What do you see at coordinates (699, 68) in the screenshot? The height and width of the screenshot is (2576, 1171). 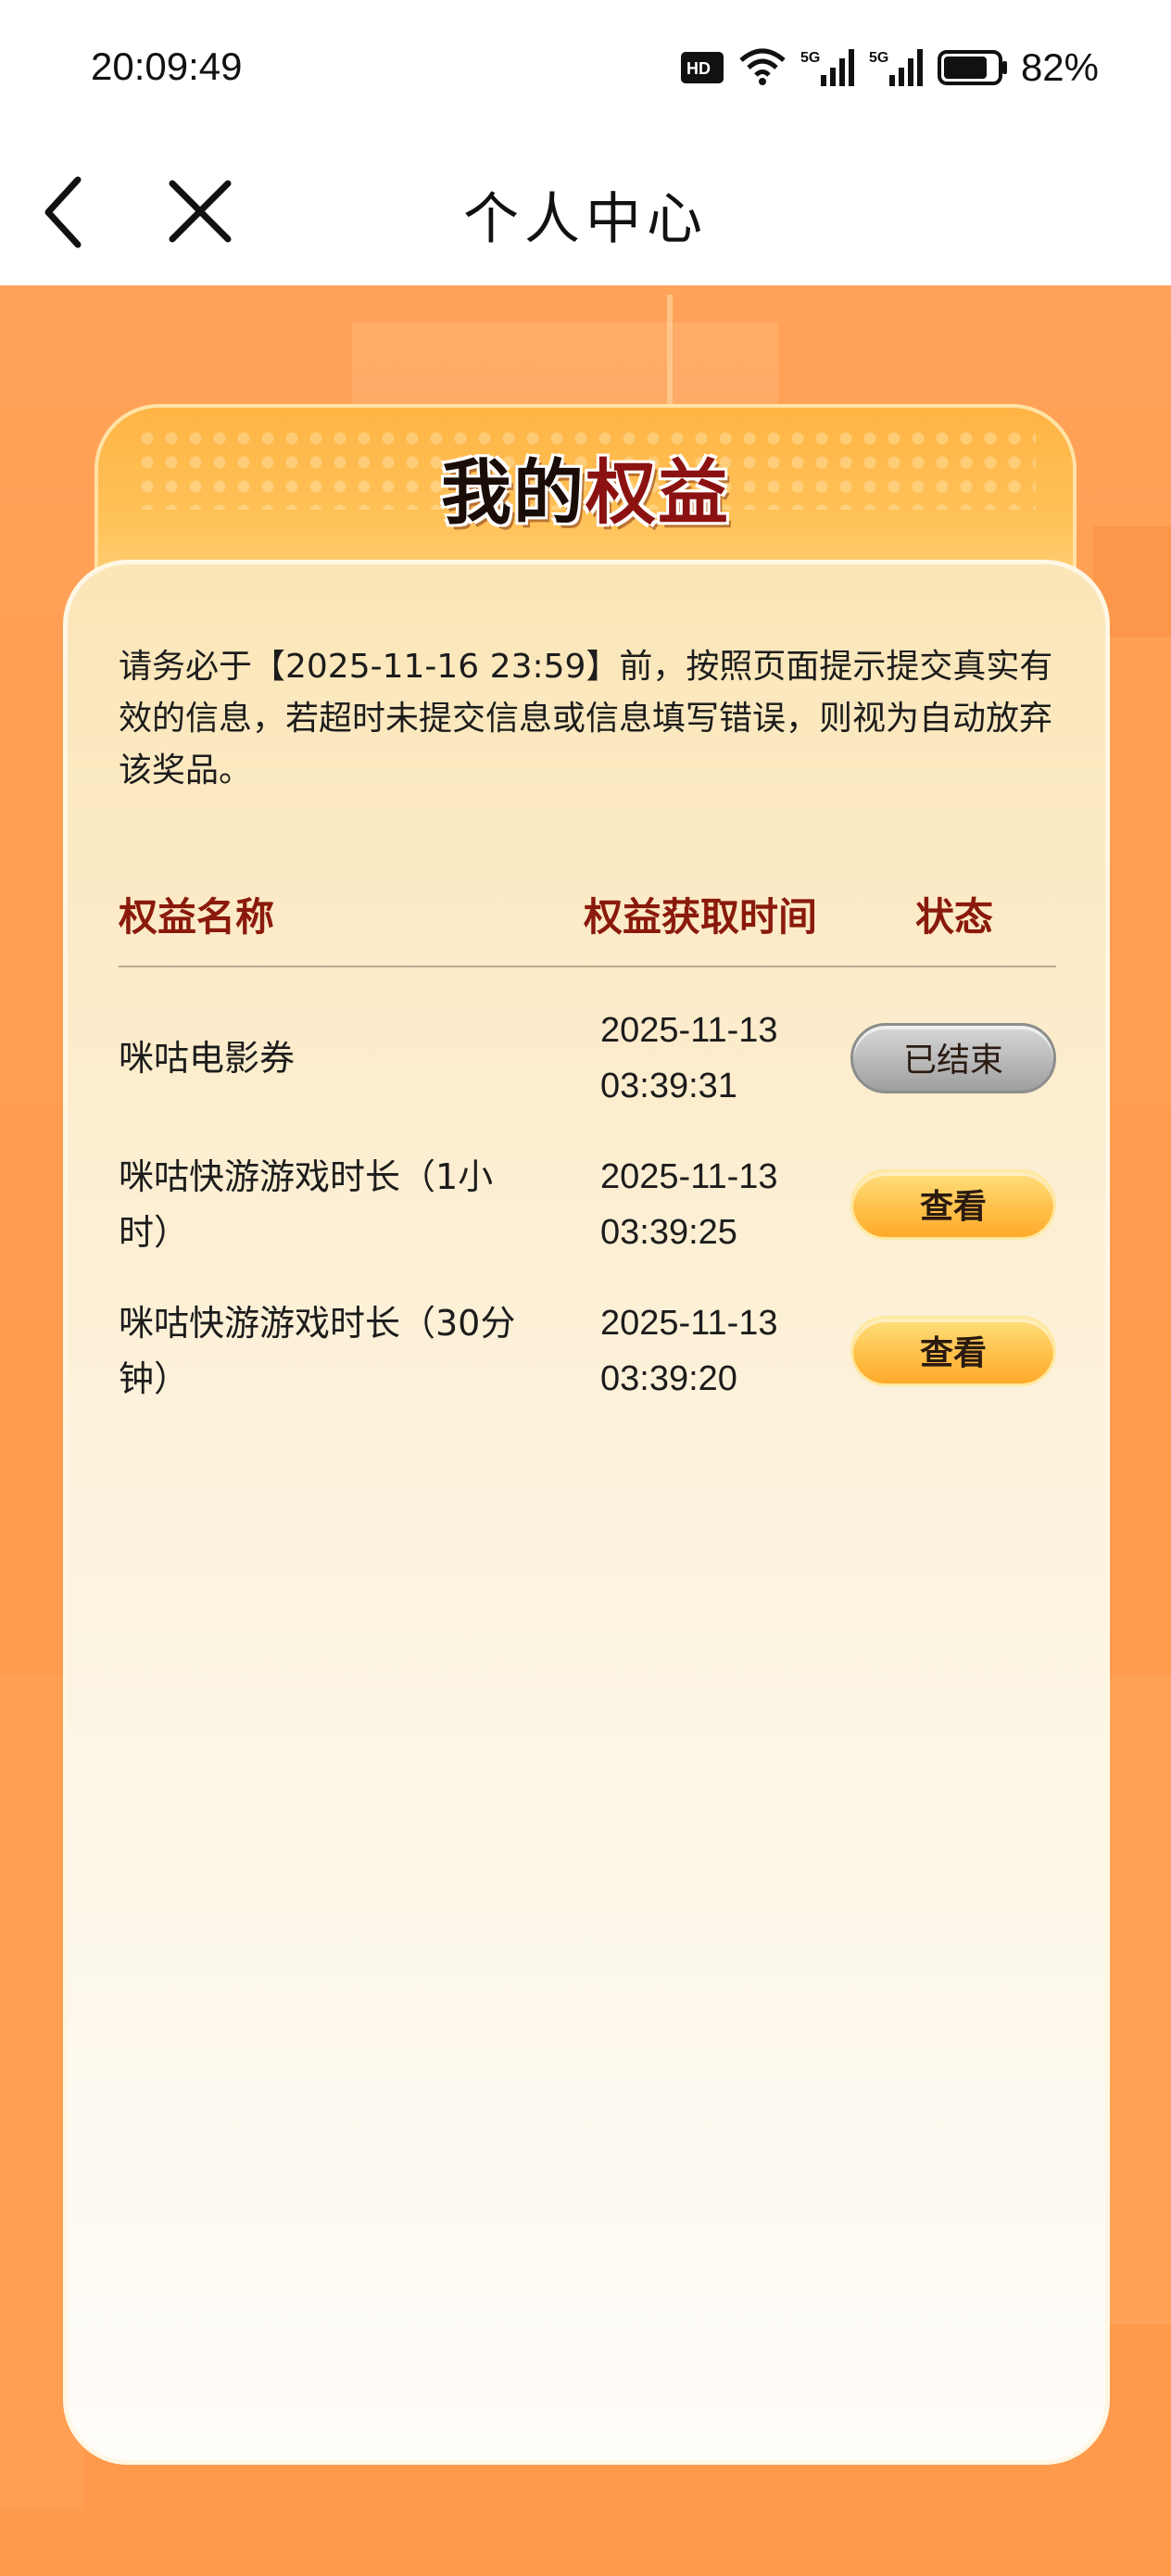 I see `hd-label: HD` at bounding box center [699, 68].